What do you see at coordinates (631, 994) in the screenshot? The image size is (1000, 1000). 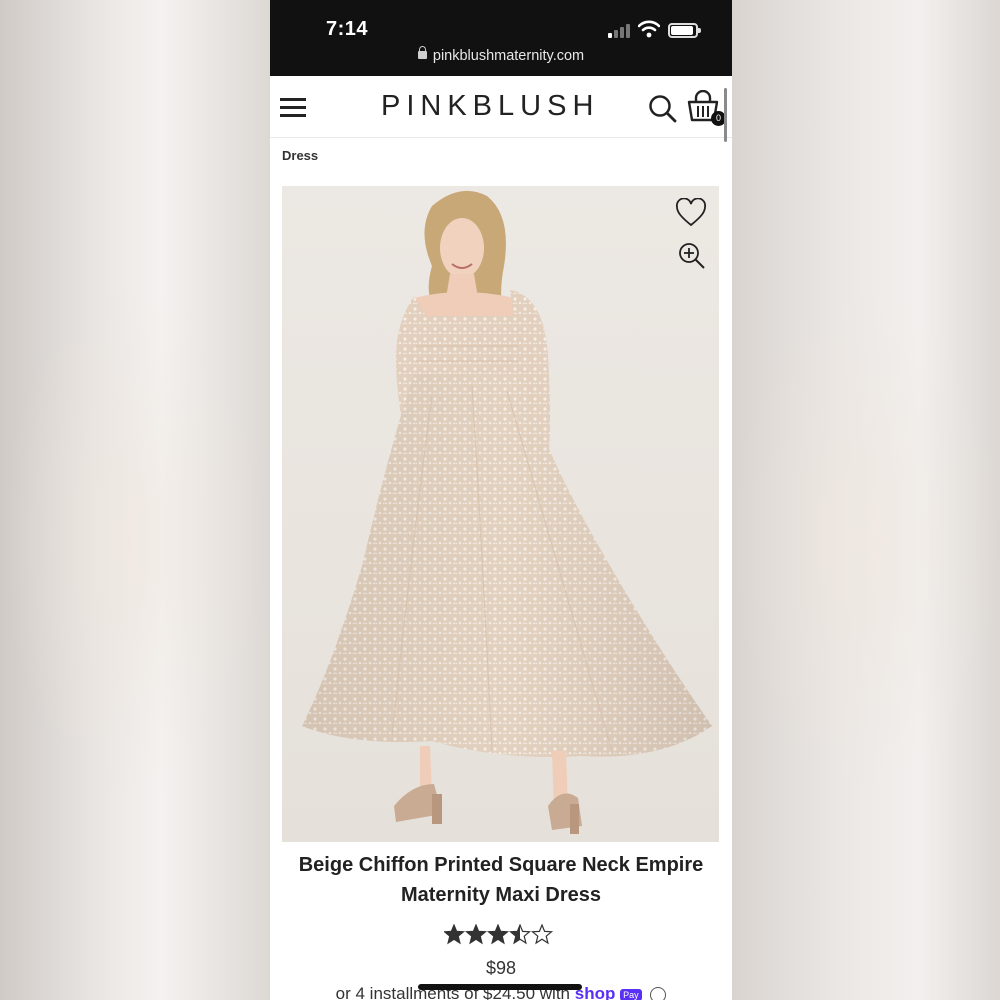 I see `pay-badge: Pay` at bounding box center [631, 994].